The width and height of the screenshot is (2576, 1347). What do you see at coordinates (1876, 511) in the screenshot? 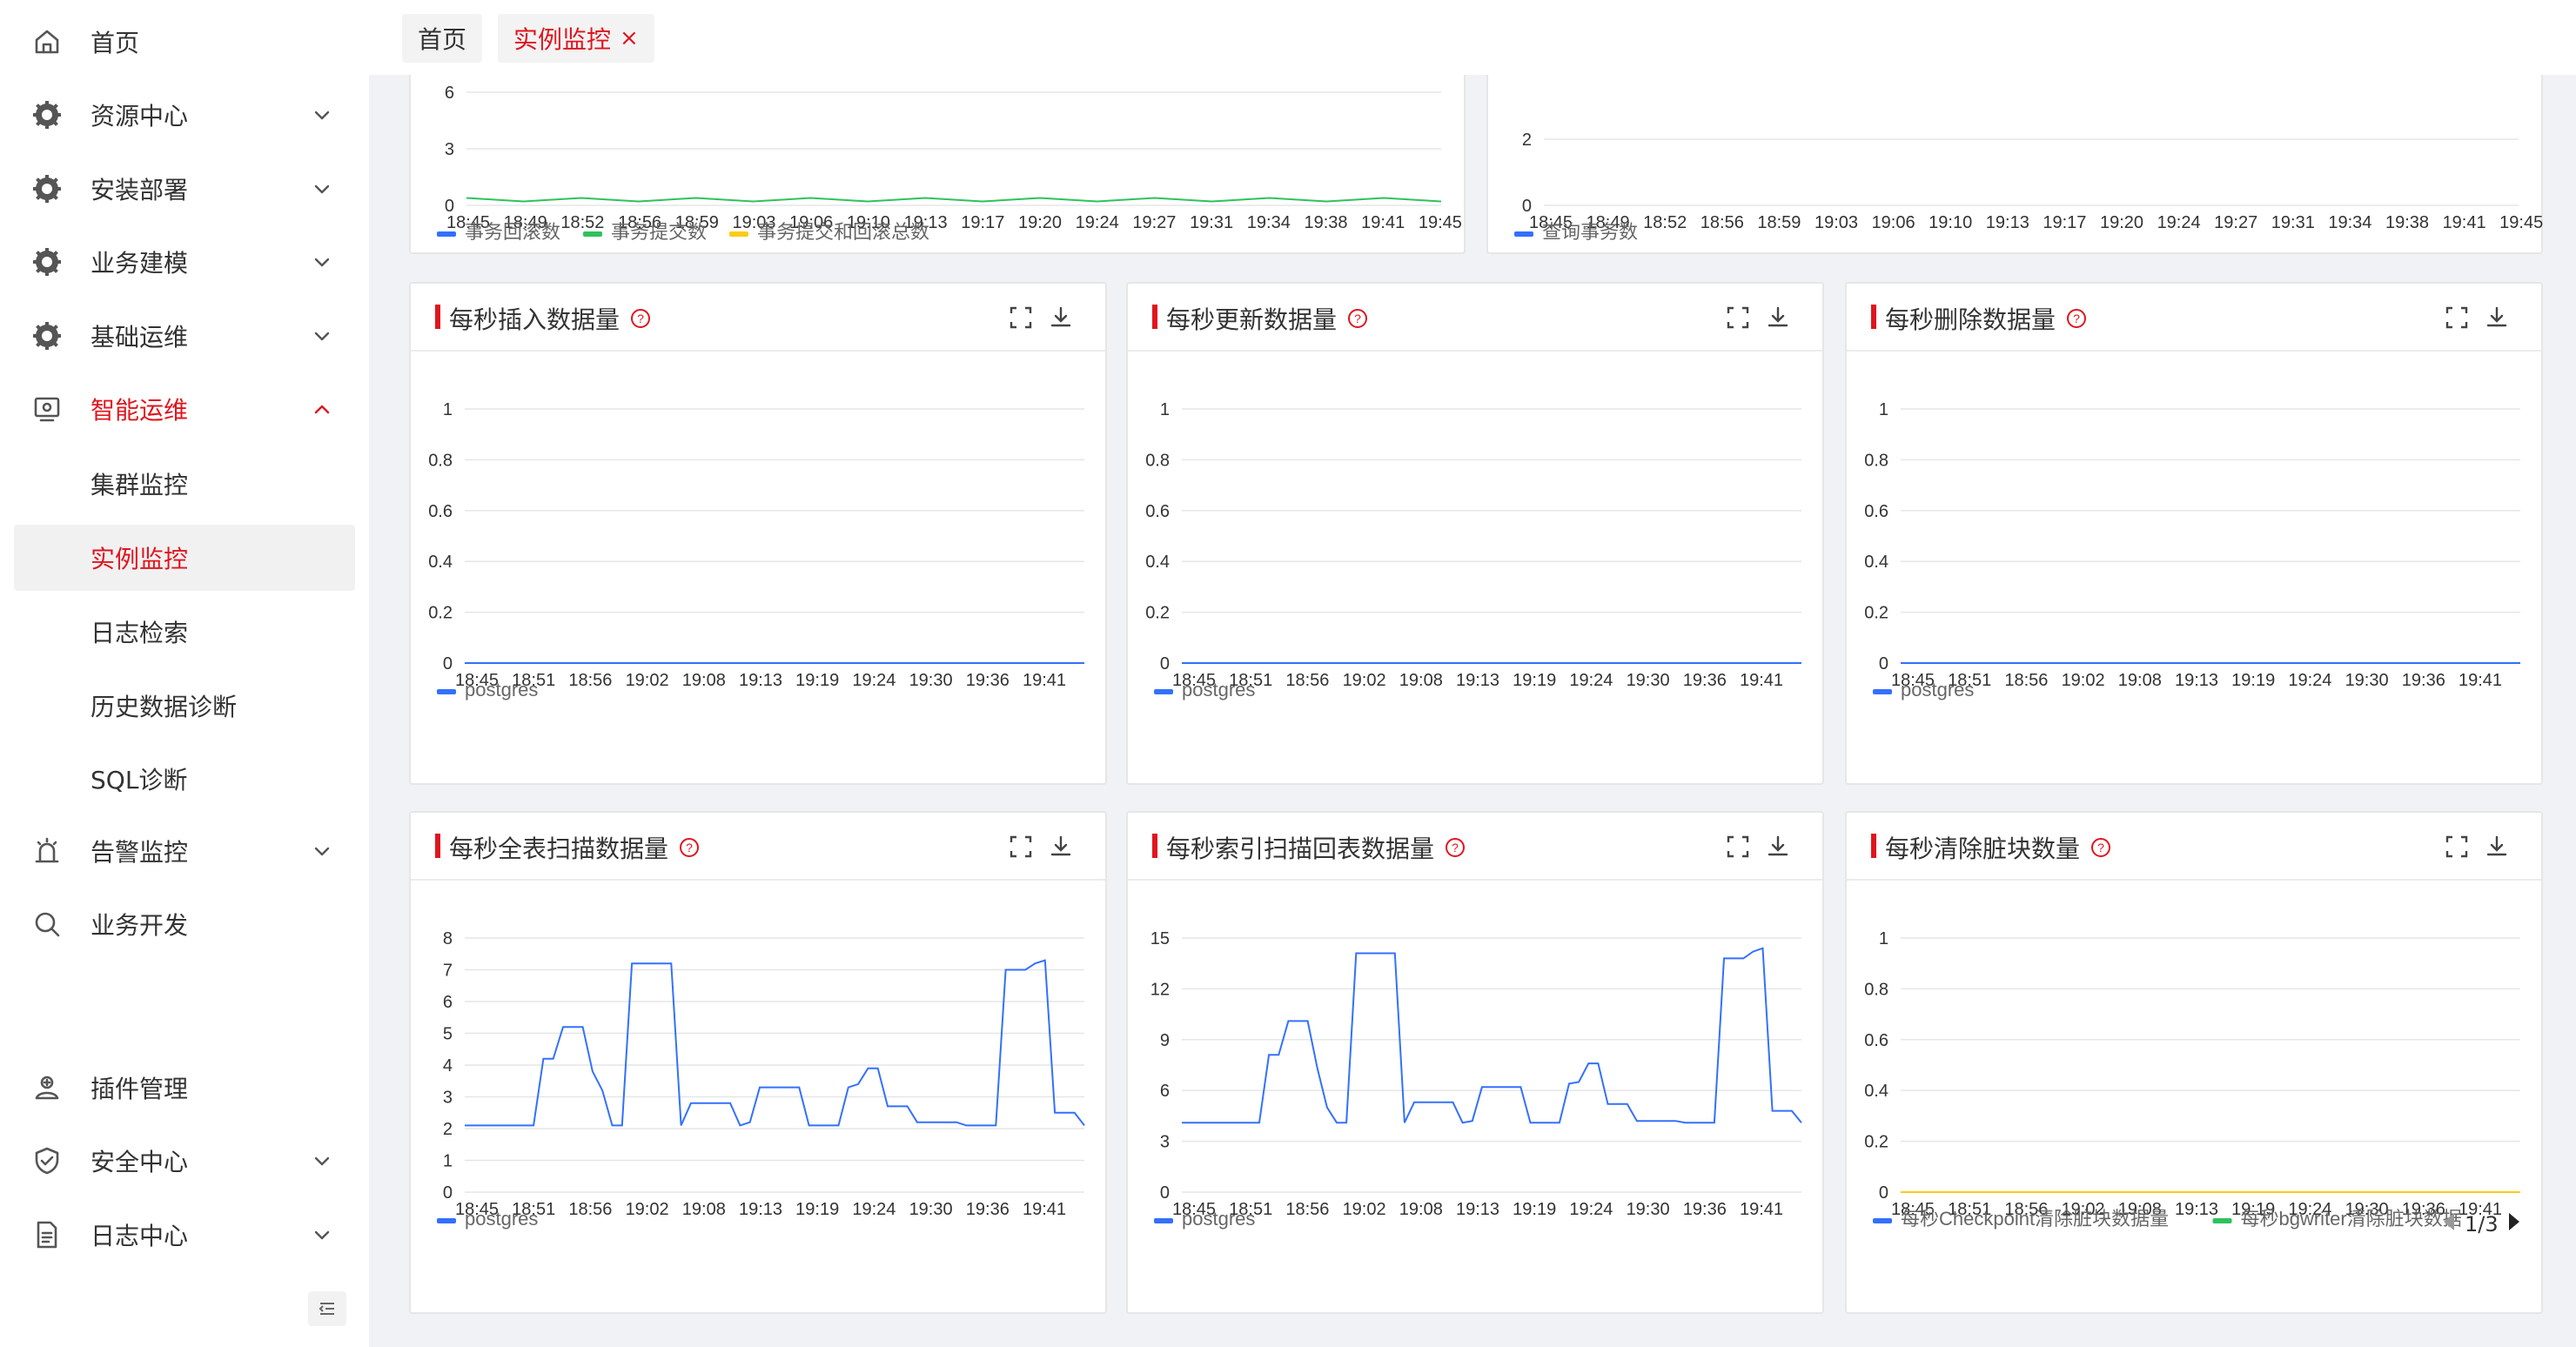
I see `y-tick-label: 0.6` at bounding box center [1876, 511].